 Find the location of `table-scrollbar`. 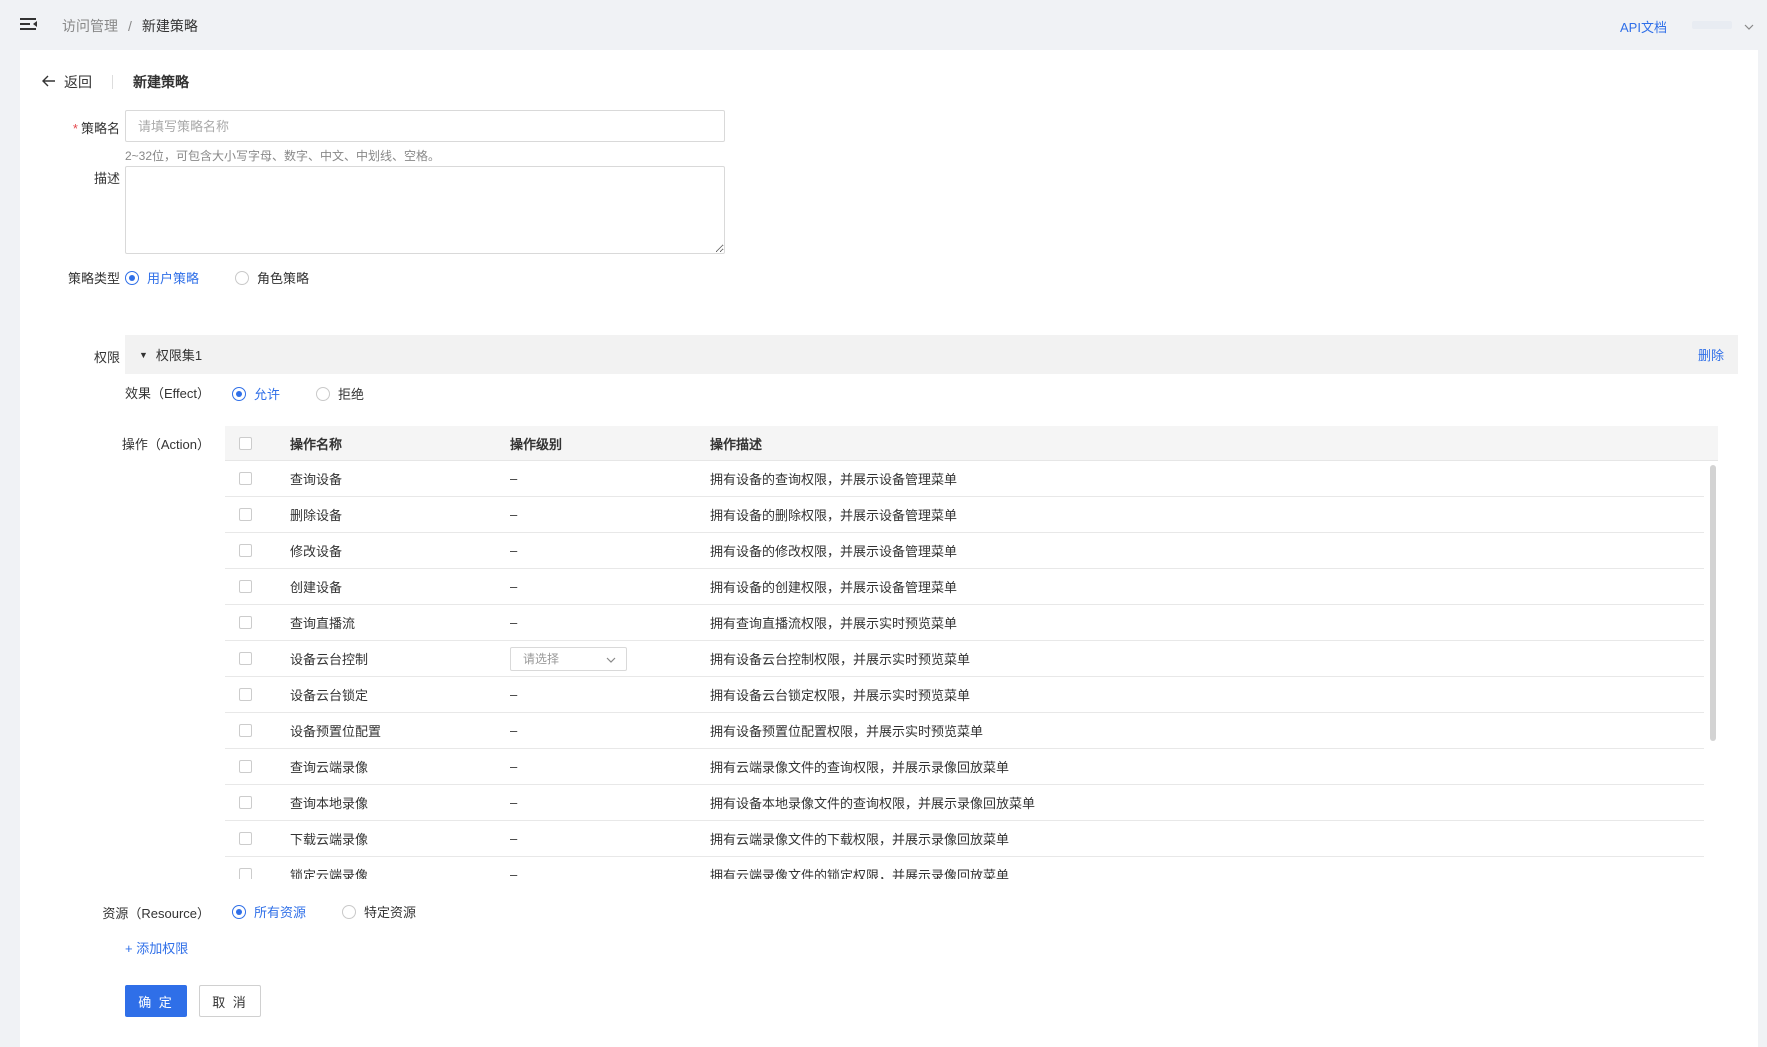

table-scrollbar is located at coordinates (1713, 670).